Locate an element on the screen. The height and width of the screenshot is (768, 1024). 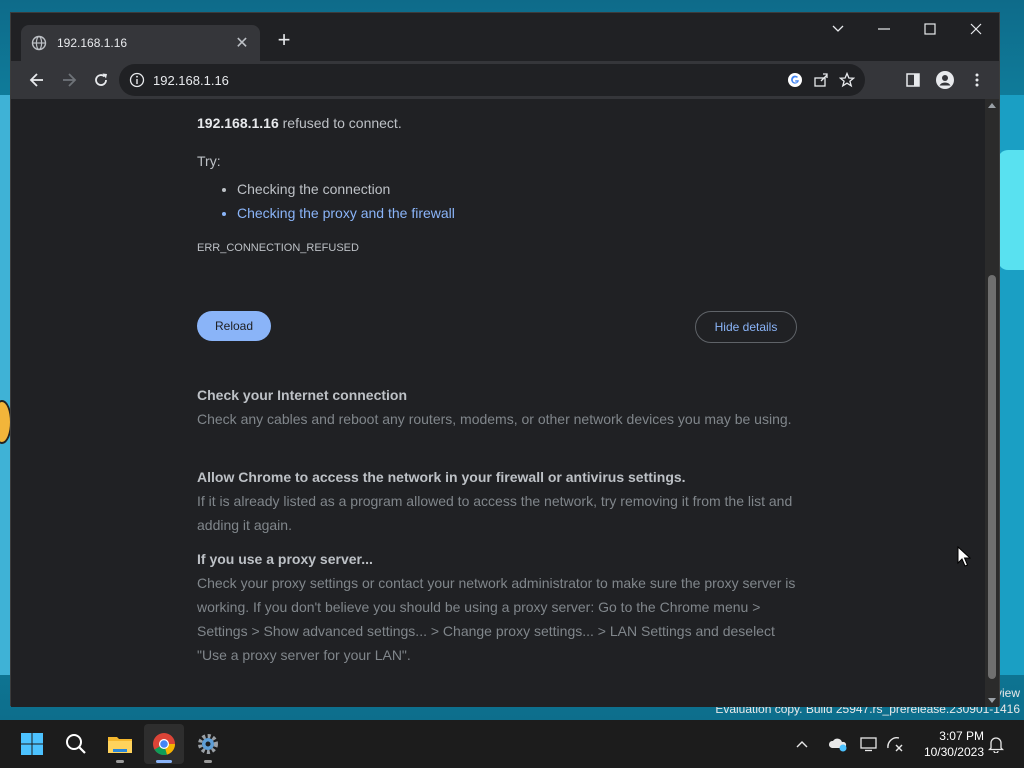
suggestion-link-proxy-firewall: Checking the proxy and the firewall is located at coordinates (346, 213).